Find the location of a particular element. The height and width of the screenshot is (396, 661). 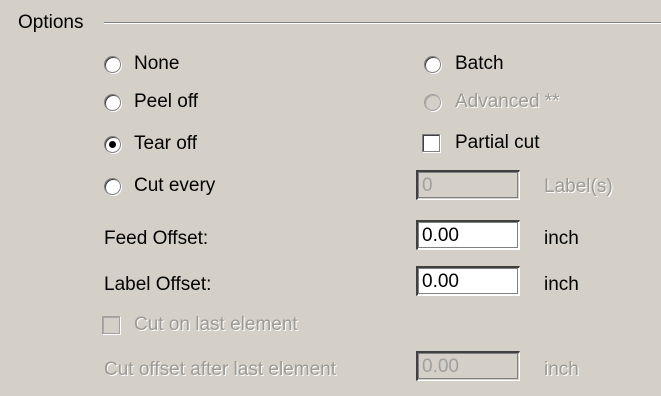

feed-offset-input: 0.00 is located at coordinates (468, 235).